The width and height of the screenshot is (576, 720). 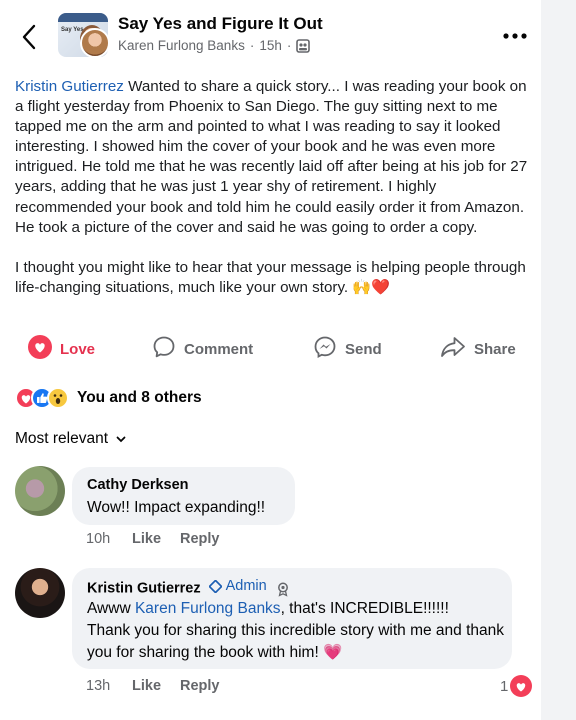 What do you see at coordinates (183, 496) in the screenshot?
I see `comment-bubble: Cathy Derksen Wow!! Impact expanding!!` at bounding box center [183, 496].